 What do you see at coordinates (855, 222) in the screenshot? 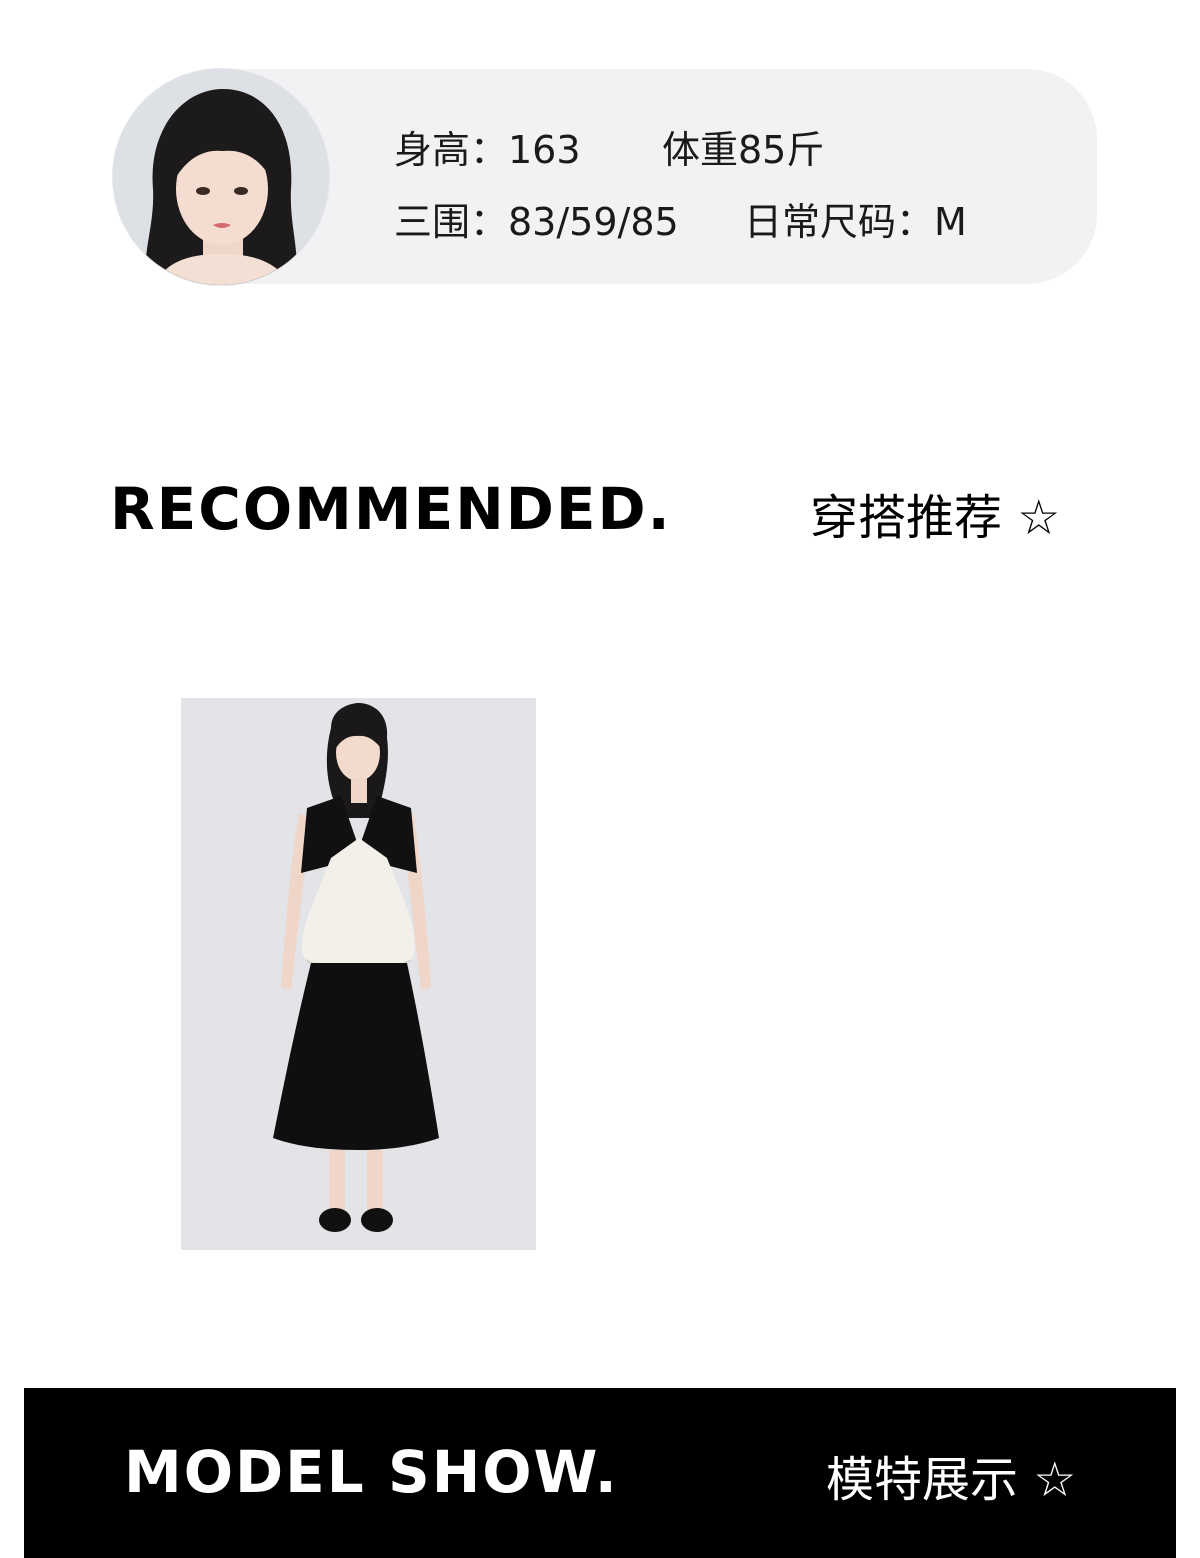
I see `model-size: 日常尺码：M` at bounding box center [855, 222].